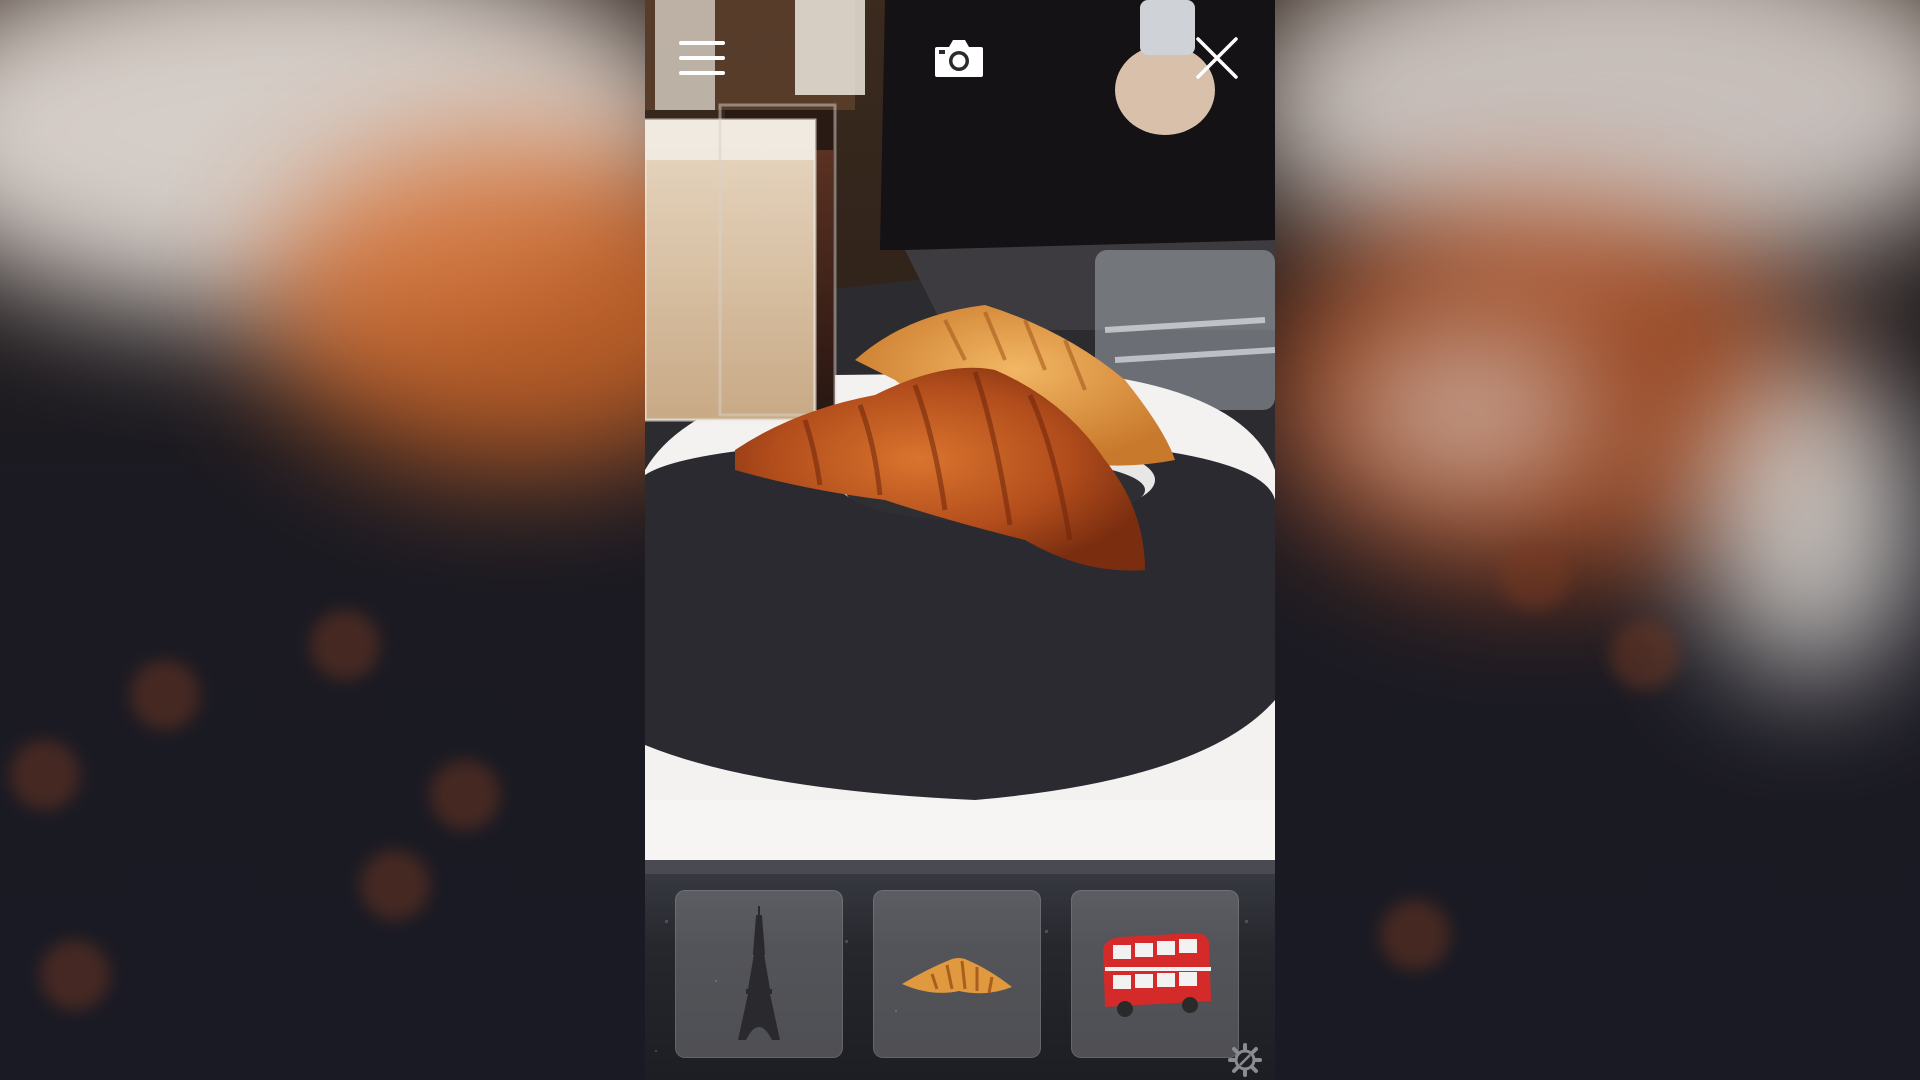 The width and height of the screenshot is (1920, 1080). I want to click on double-decker-bus-icon, so click(1157, 975).